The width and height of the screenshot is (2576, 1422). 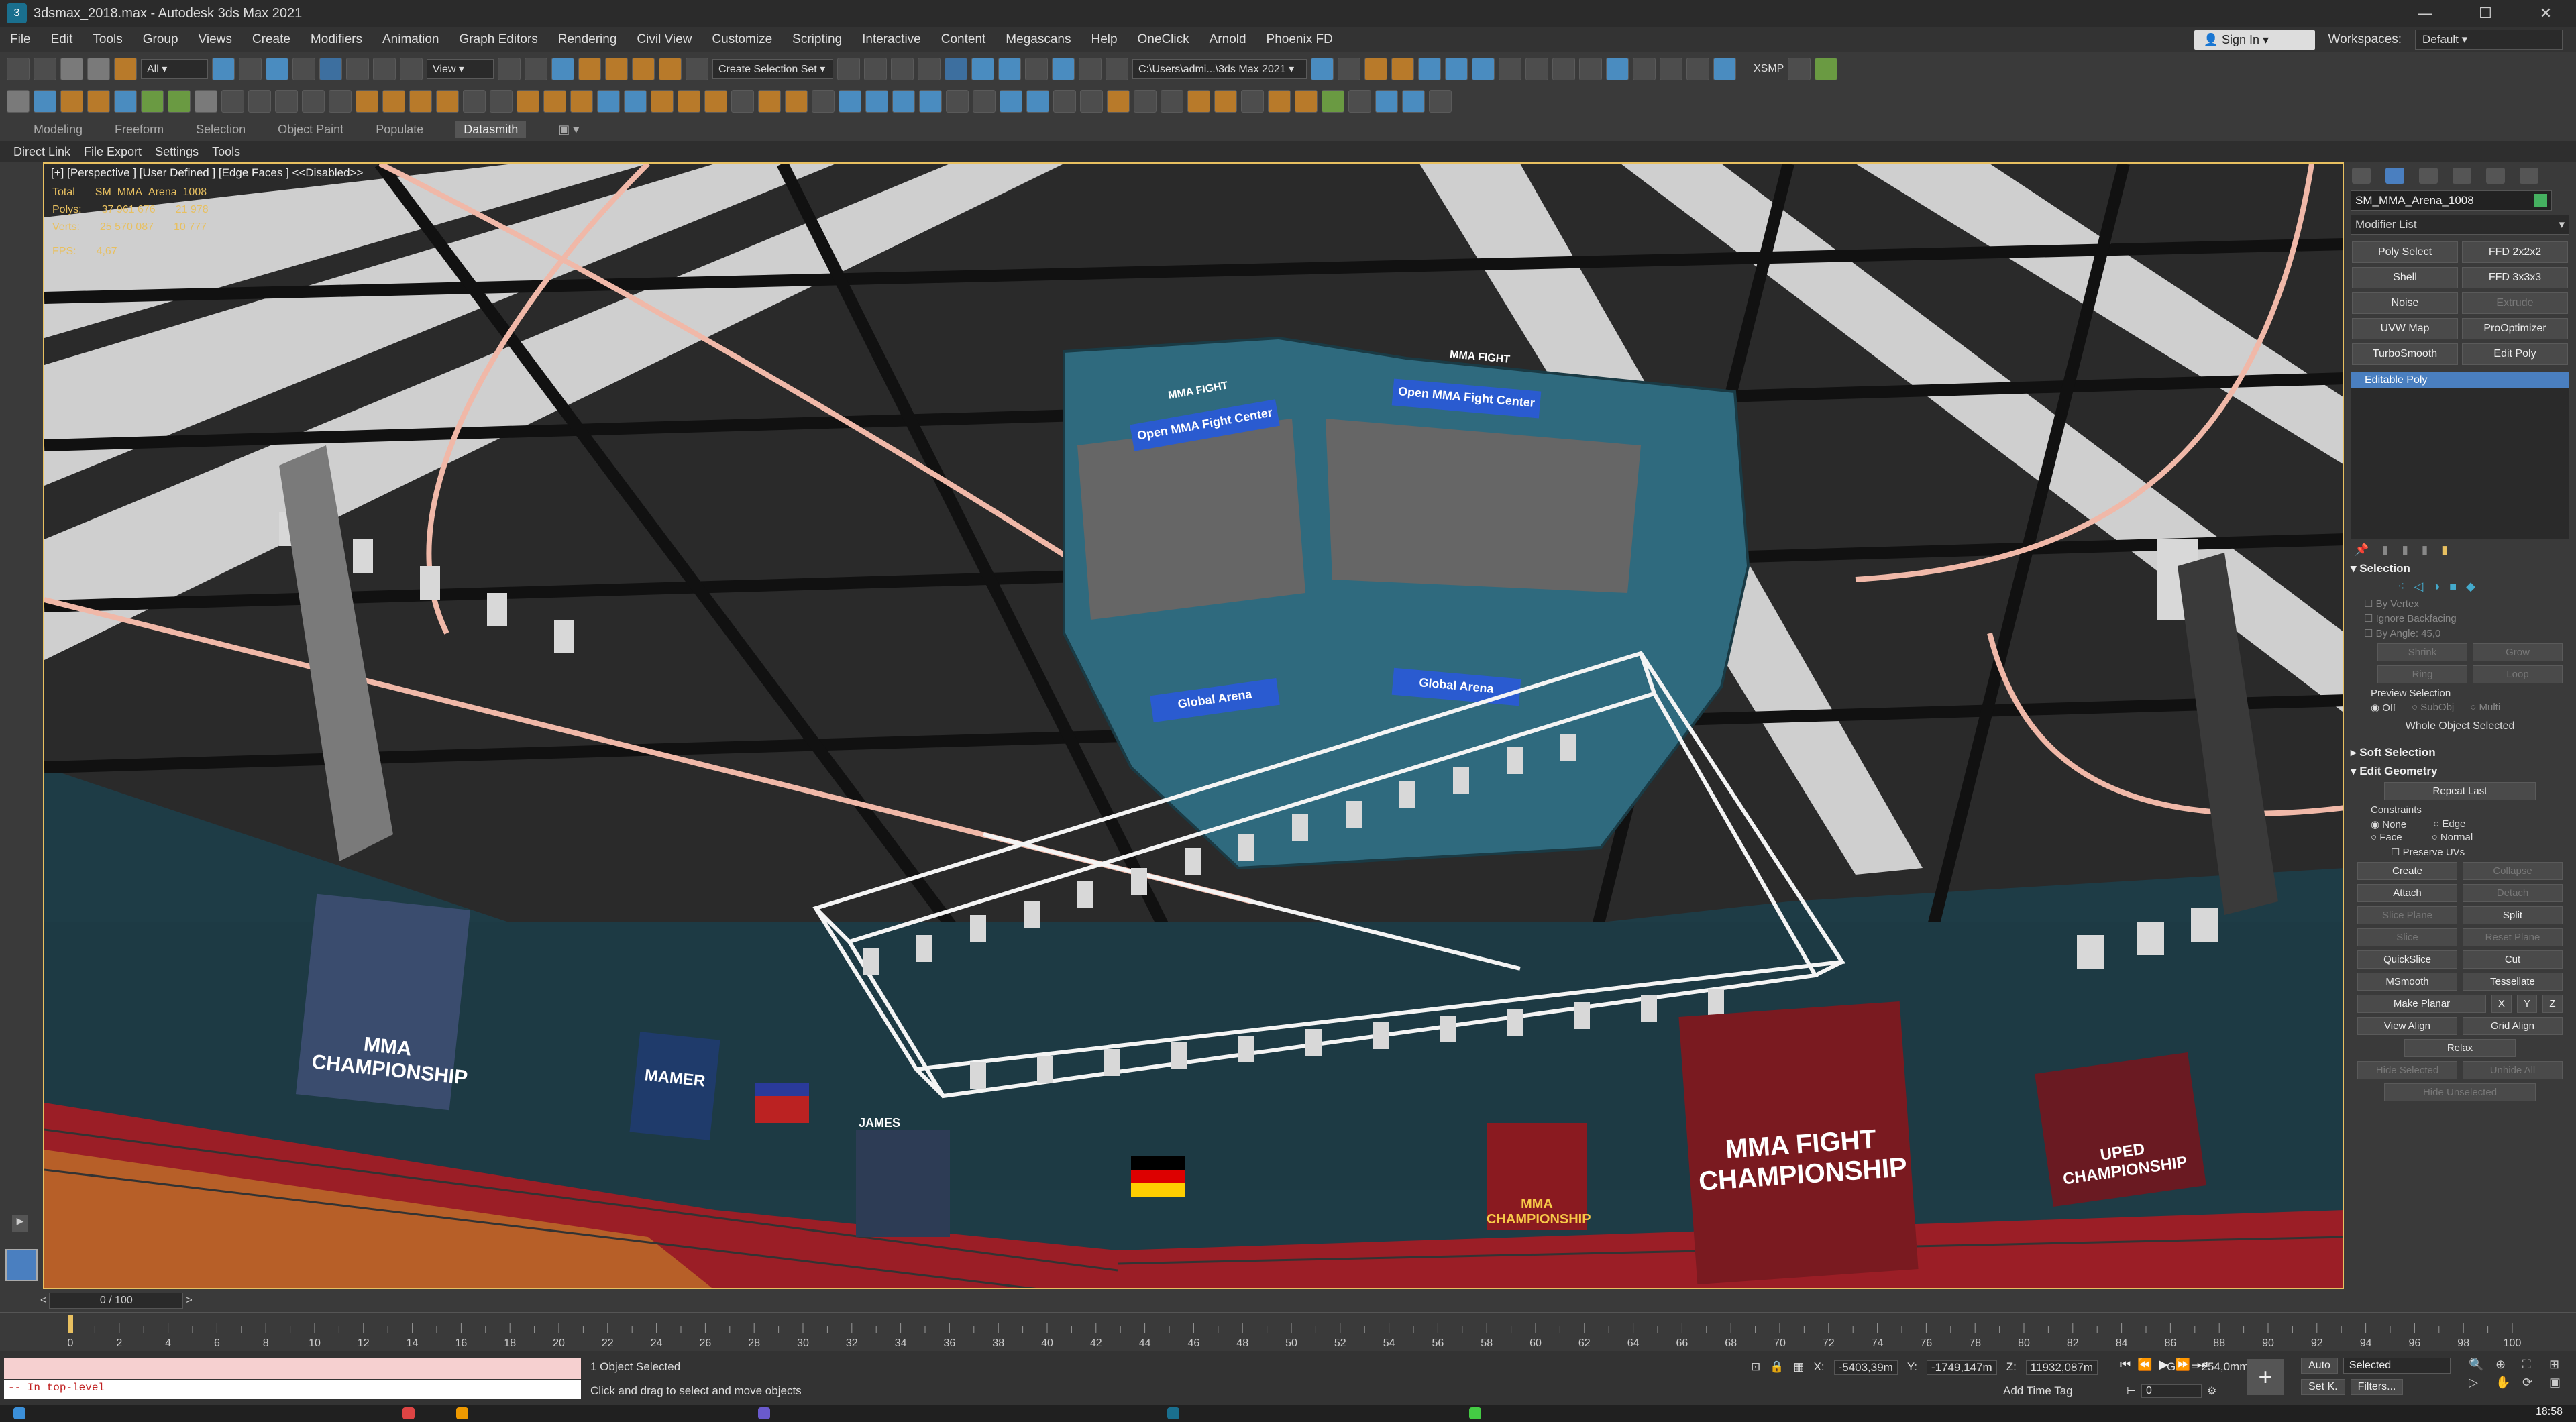 What do you see at coordinates (501, 101) in the screenshot?
I see `tool-6-icon` at bounding box center [501, 101].